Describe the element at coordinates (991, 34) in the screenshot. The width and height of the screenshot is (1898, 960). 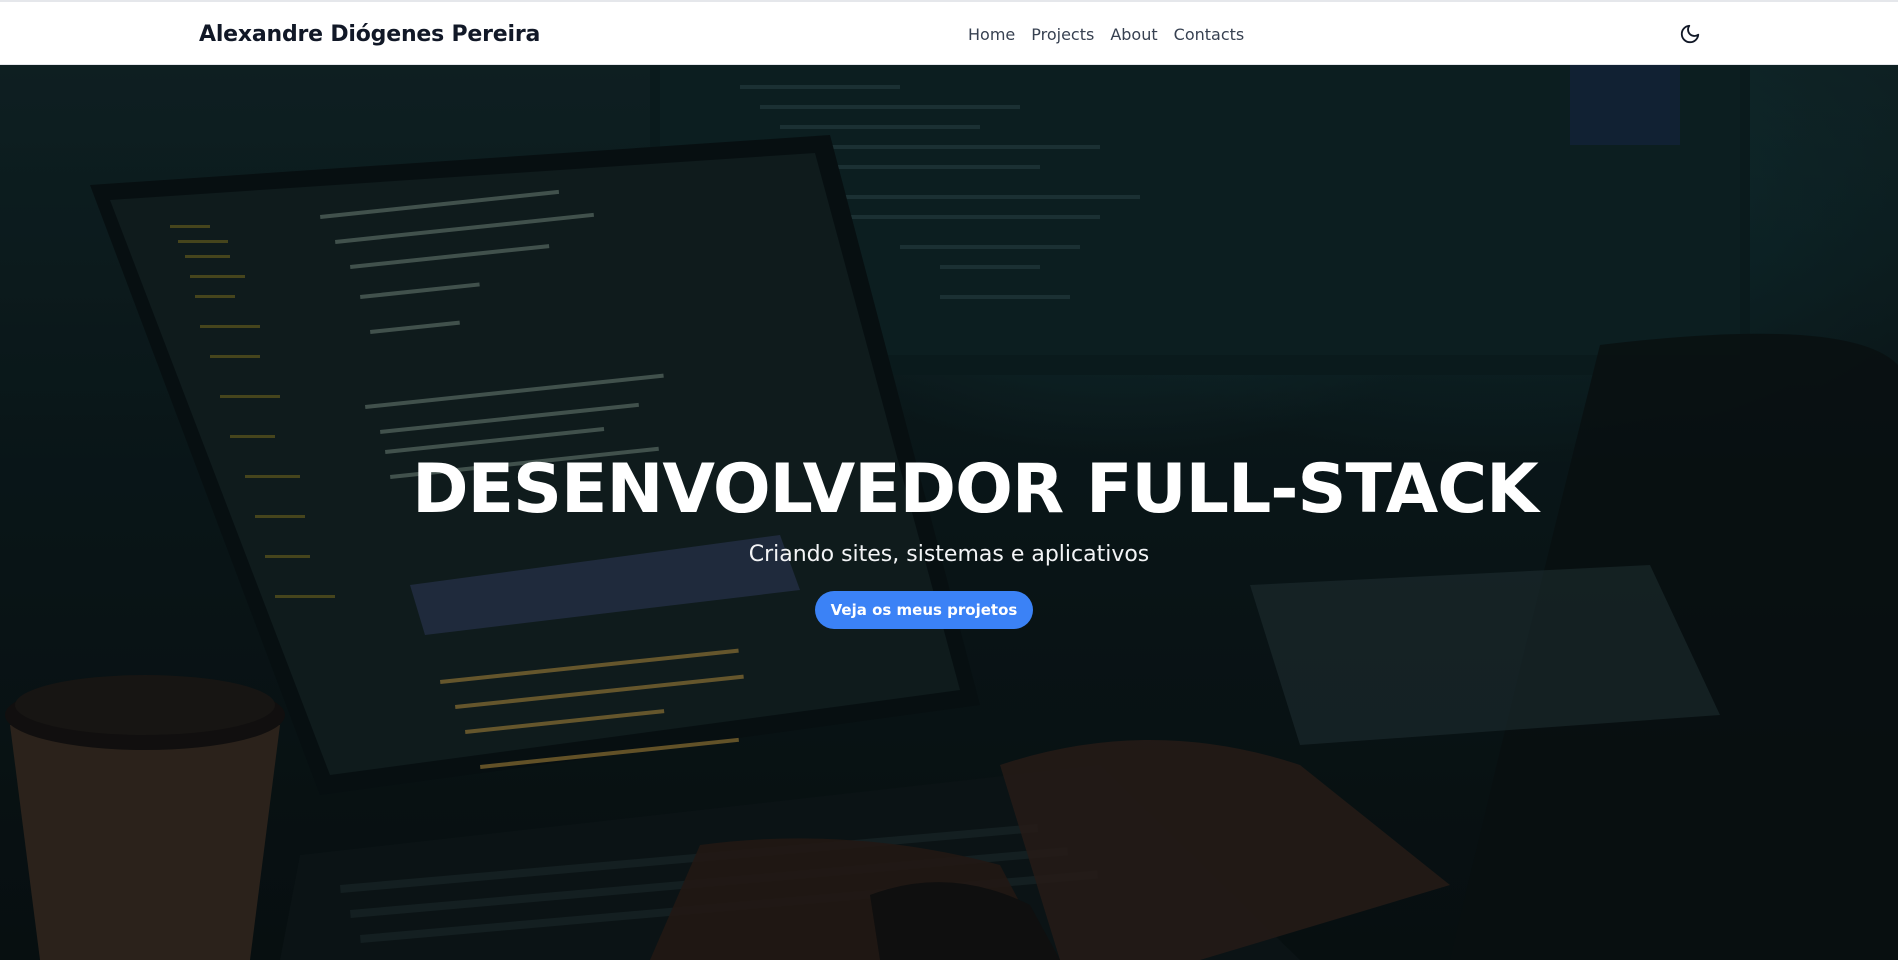
I see `nav-link-home: Home` at that location.